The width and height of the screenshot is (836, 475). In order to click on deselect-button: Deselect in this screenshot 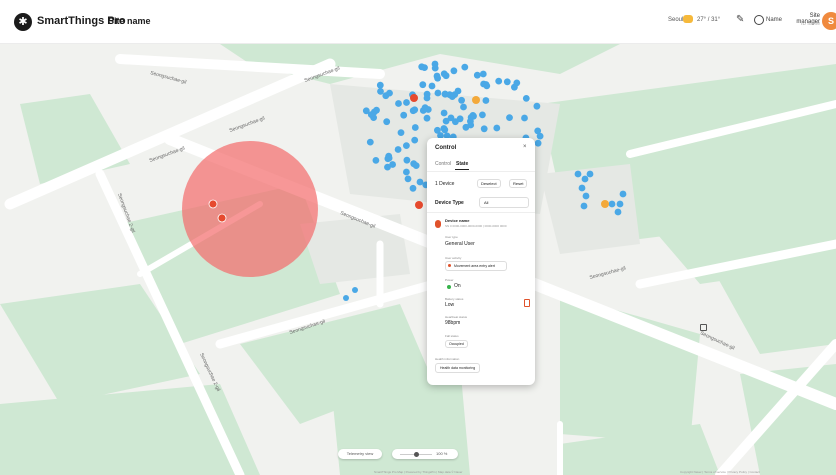, I will do `click(489, 183)`.